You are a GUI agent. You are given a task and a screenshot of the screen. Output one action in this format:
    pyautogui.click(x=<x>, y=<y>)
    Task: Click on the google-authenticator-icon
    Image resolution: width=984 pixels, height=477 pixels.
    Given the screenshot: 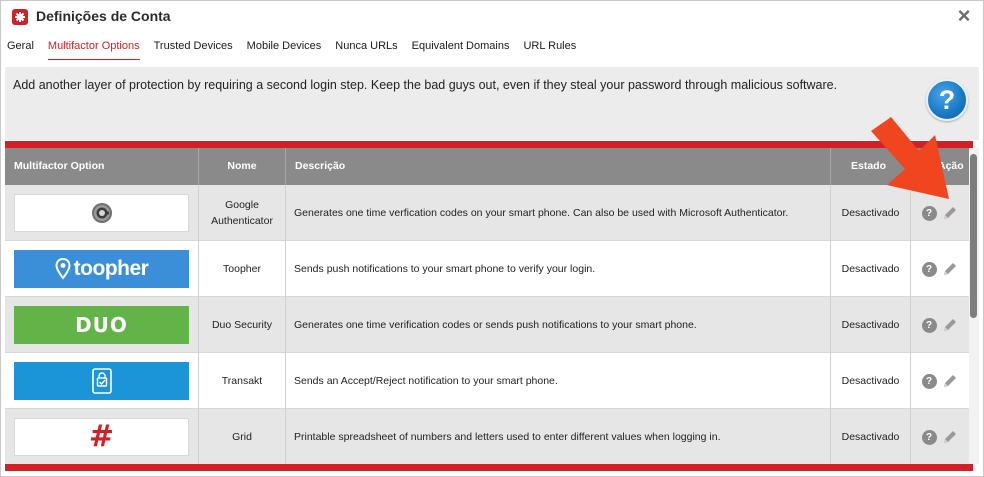 What is the action you would take?
    pyautogui.click(x=101, y=213)
    